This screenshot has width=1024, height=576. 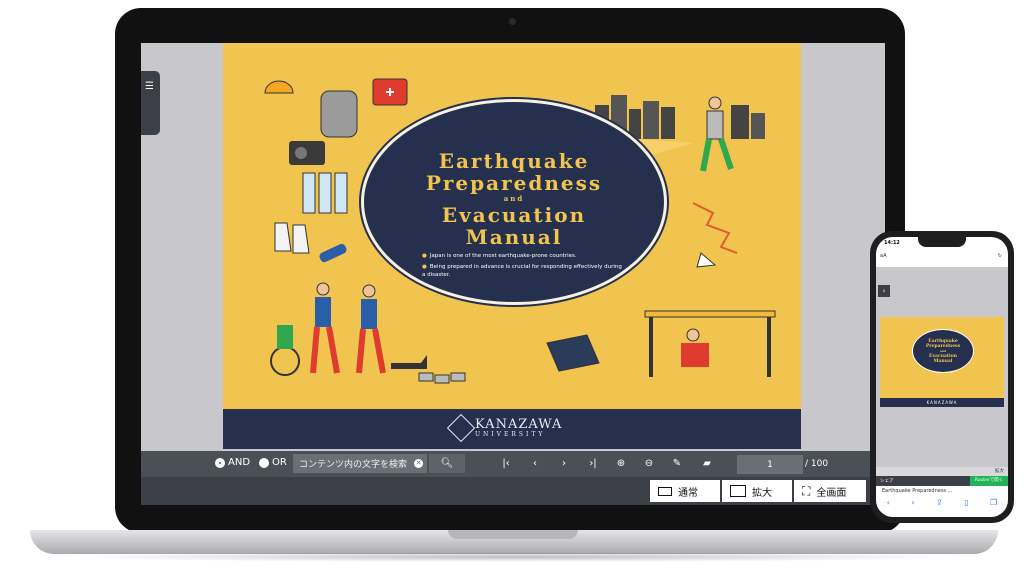 I want to click on view-fullscreen-button: ⛶ 全画面, so click(x=830, y=491).